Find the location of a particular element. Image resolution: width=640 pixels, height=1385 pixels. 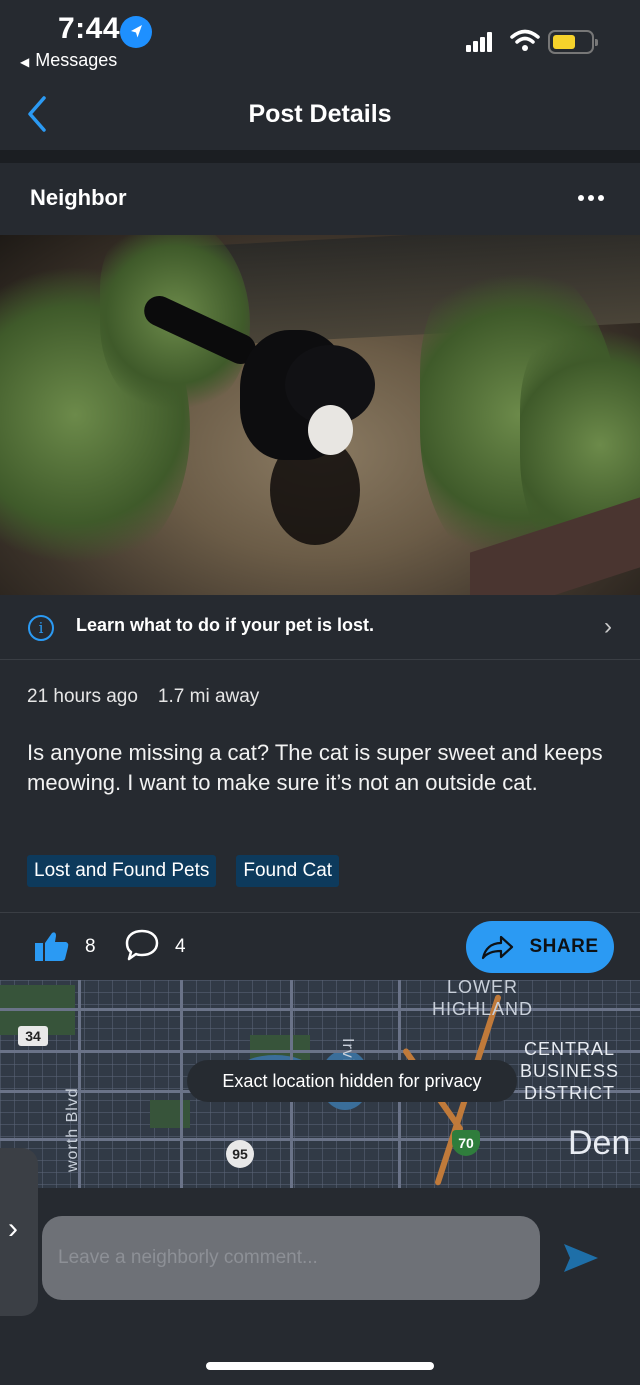

tag-lost-and-found-pets: Lost and Found Pets is located at coordinates (122, 871).